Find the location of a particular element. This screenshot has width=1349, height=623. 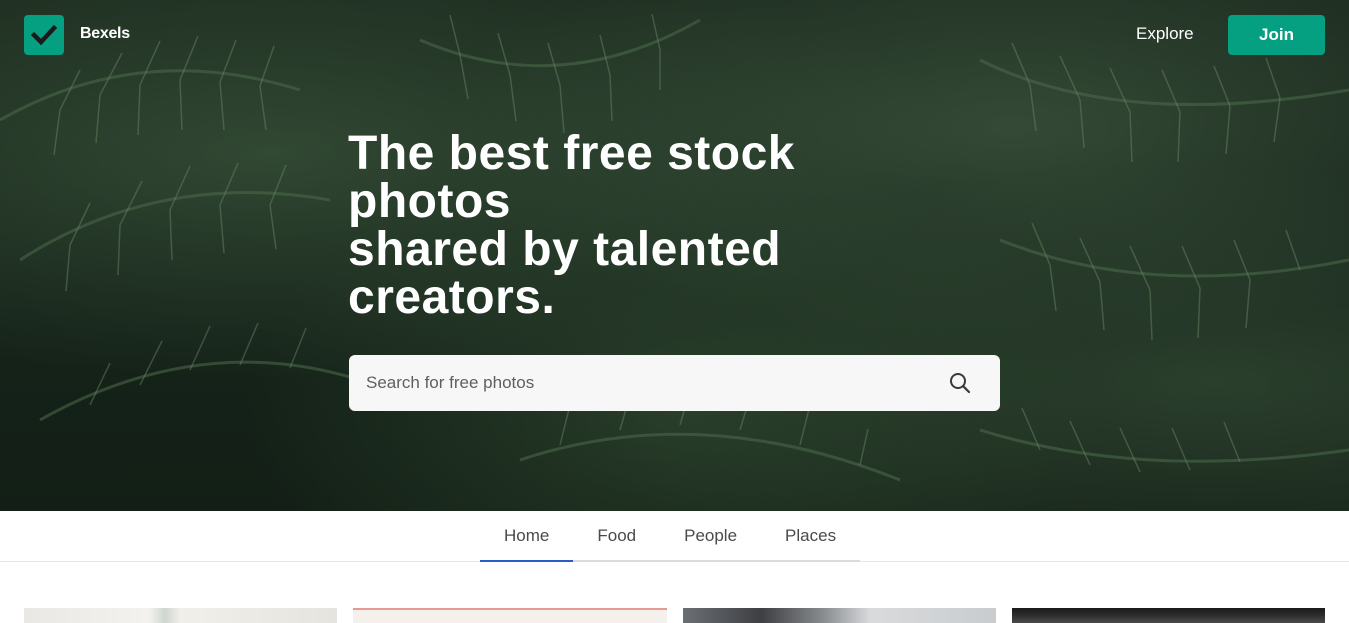

bexels-logo is located at coordinates (44, 35).